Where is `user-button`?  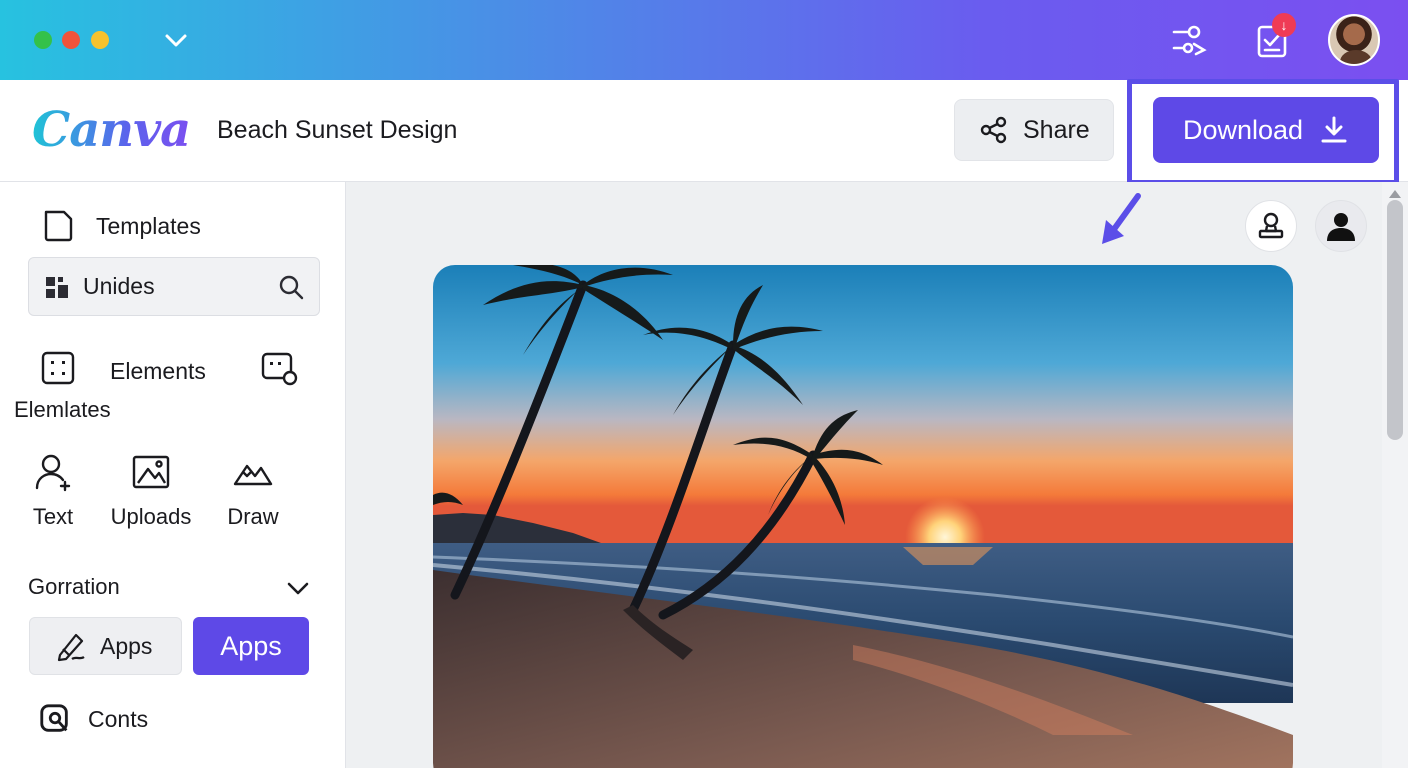
user-button is located at coordinates (1341, 226).